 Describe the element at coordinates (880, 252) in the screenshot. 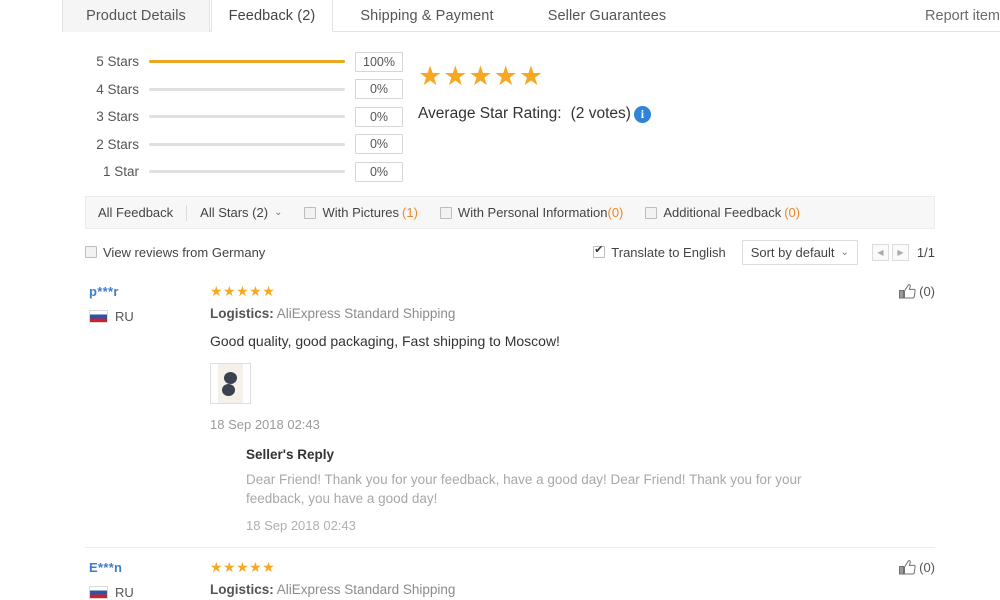

I see `prev-page-button: ◀` at that location.